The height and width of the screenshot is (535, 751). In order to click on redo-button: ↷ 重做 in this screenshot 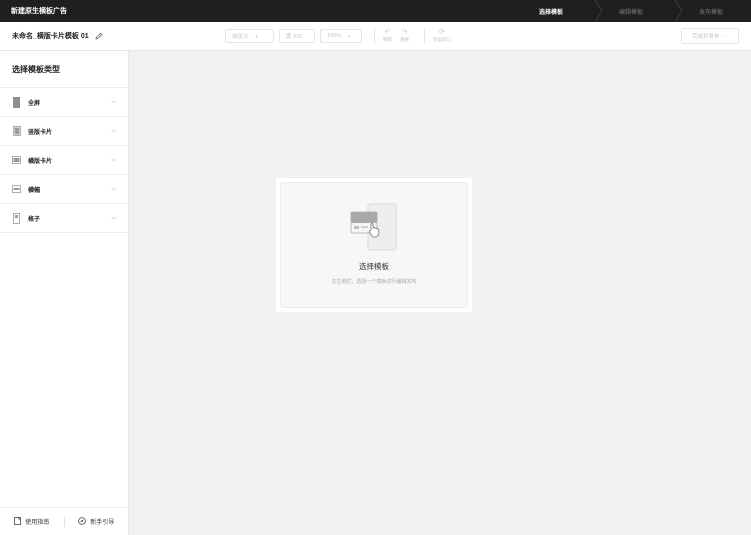, I will do `click(404, 36)`.